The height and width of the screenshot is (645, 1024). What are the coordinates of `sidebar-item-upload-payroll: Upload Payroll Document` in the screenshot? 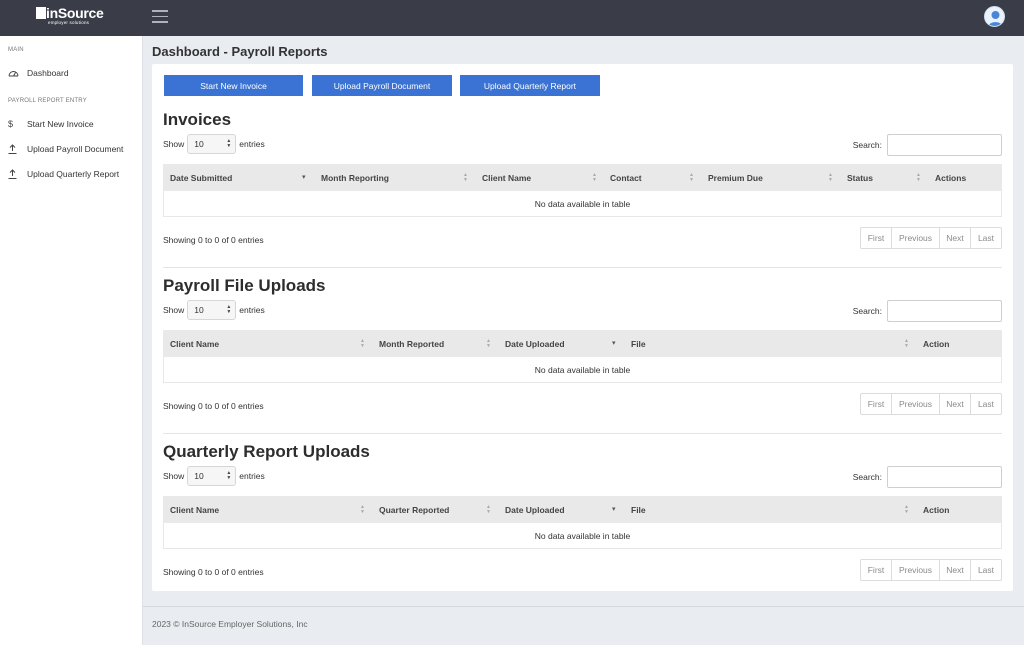 It's located at (65, 149).